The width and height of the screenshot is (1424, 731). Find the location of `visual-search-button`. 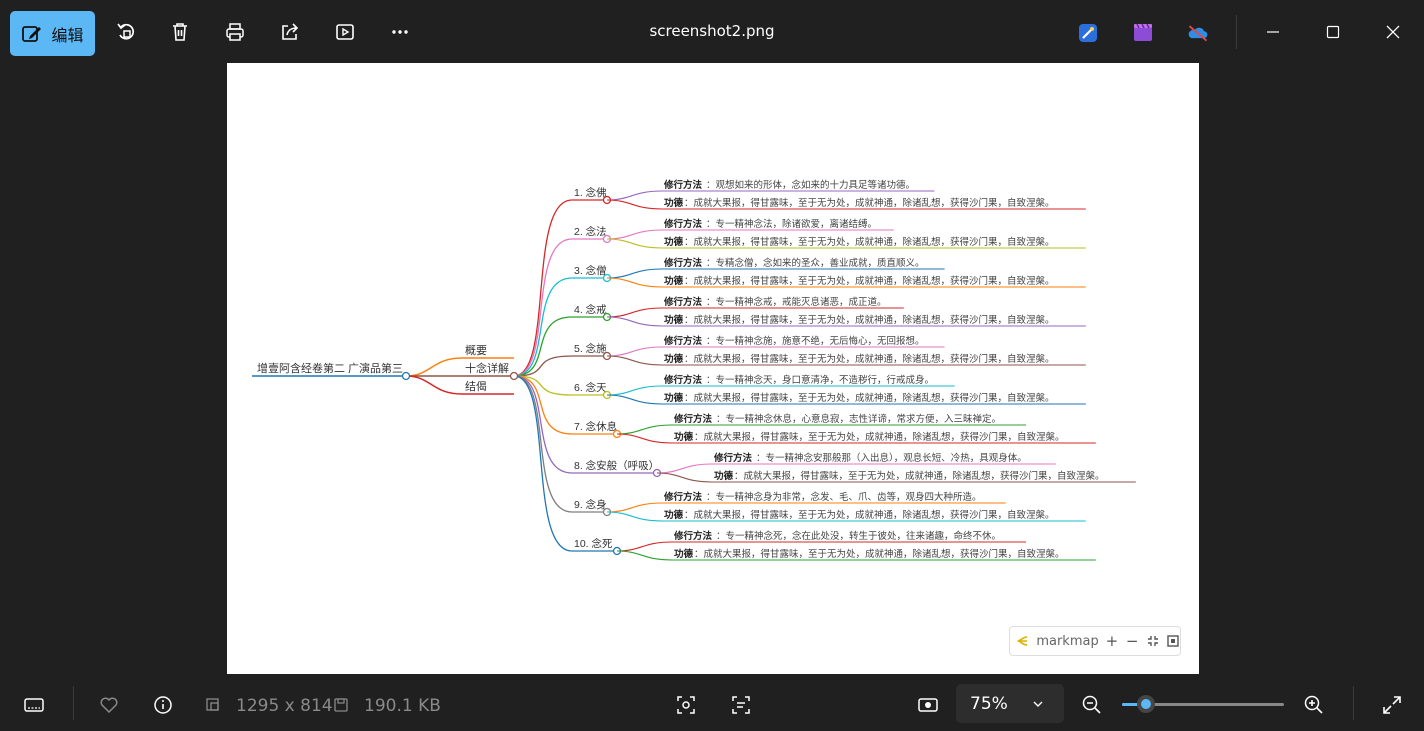

visual-search-button is located at coordinates (686, 705).